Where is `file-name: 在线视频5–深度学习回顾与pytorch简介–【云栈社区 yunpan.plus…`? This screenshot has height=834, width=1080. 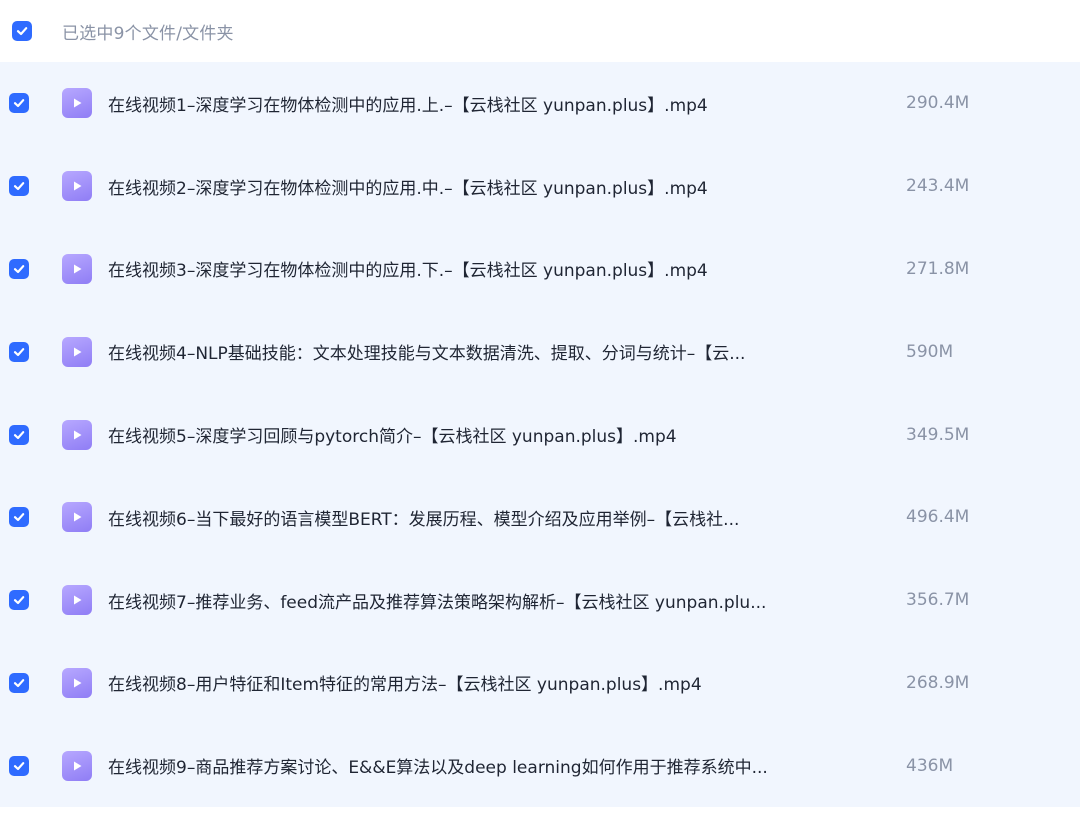 file-name: 在线视频5–深度学习回顾与pytorch简介–【云栈社区 yunpan.plus… is located at coordinates (488, 434).